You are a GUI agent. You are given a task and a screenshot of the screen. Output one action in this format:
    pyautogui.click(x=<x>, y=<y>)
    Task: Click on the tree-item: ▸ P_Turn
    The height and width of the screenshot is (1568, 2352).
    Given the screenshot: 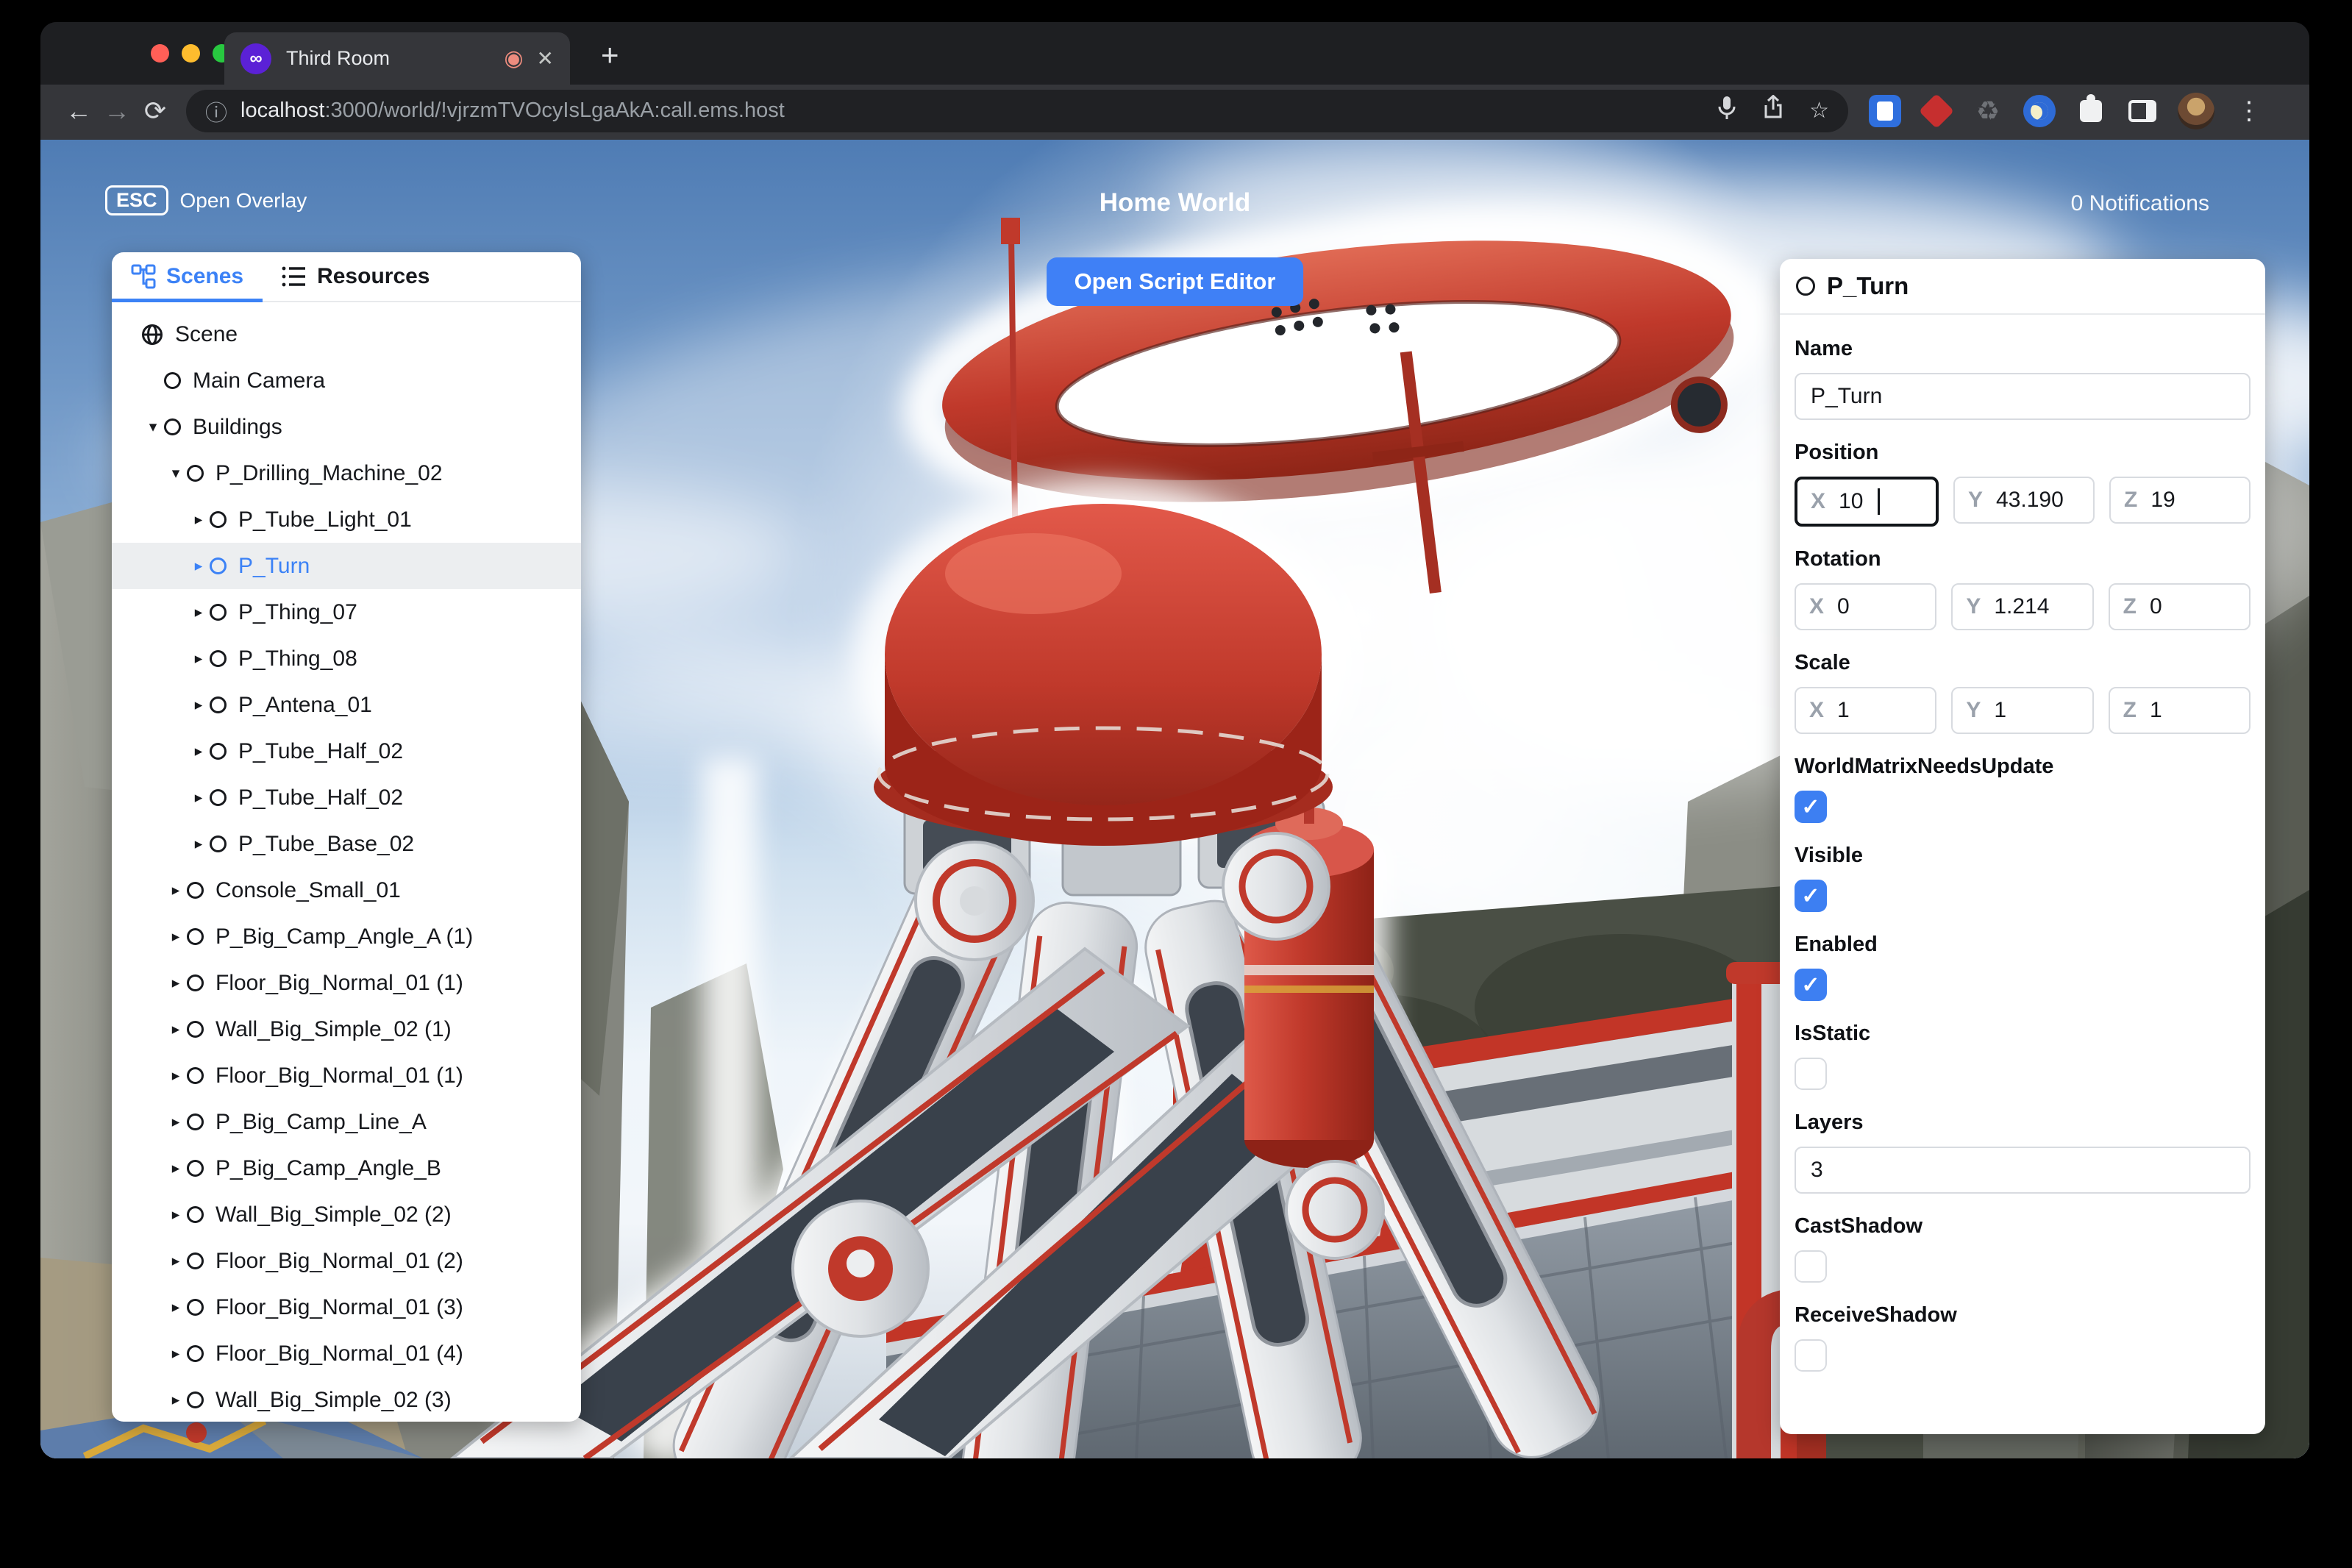 What is the action you would take?
    pyautogui.click(x=346, y=566)
    